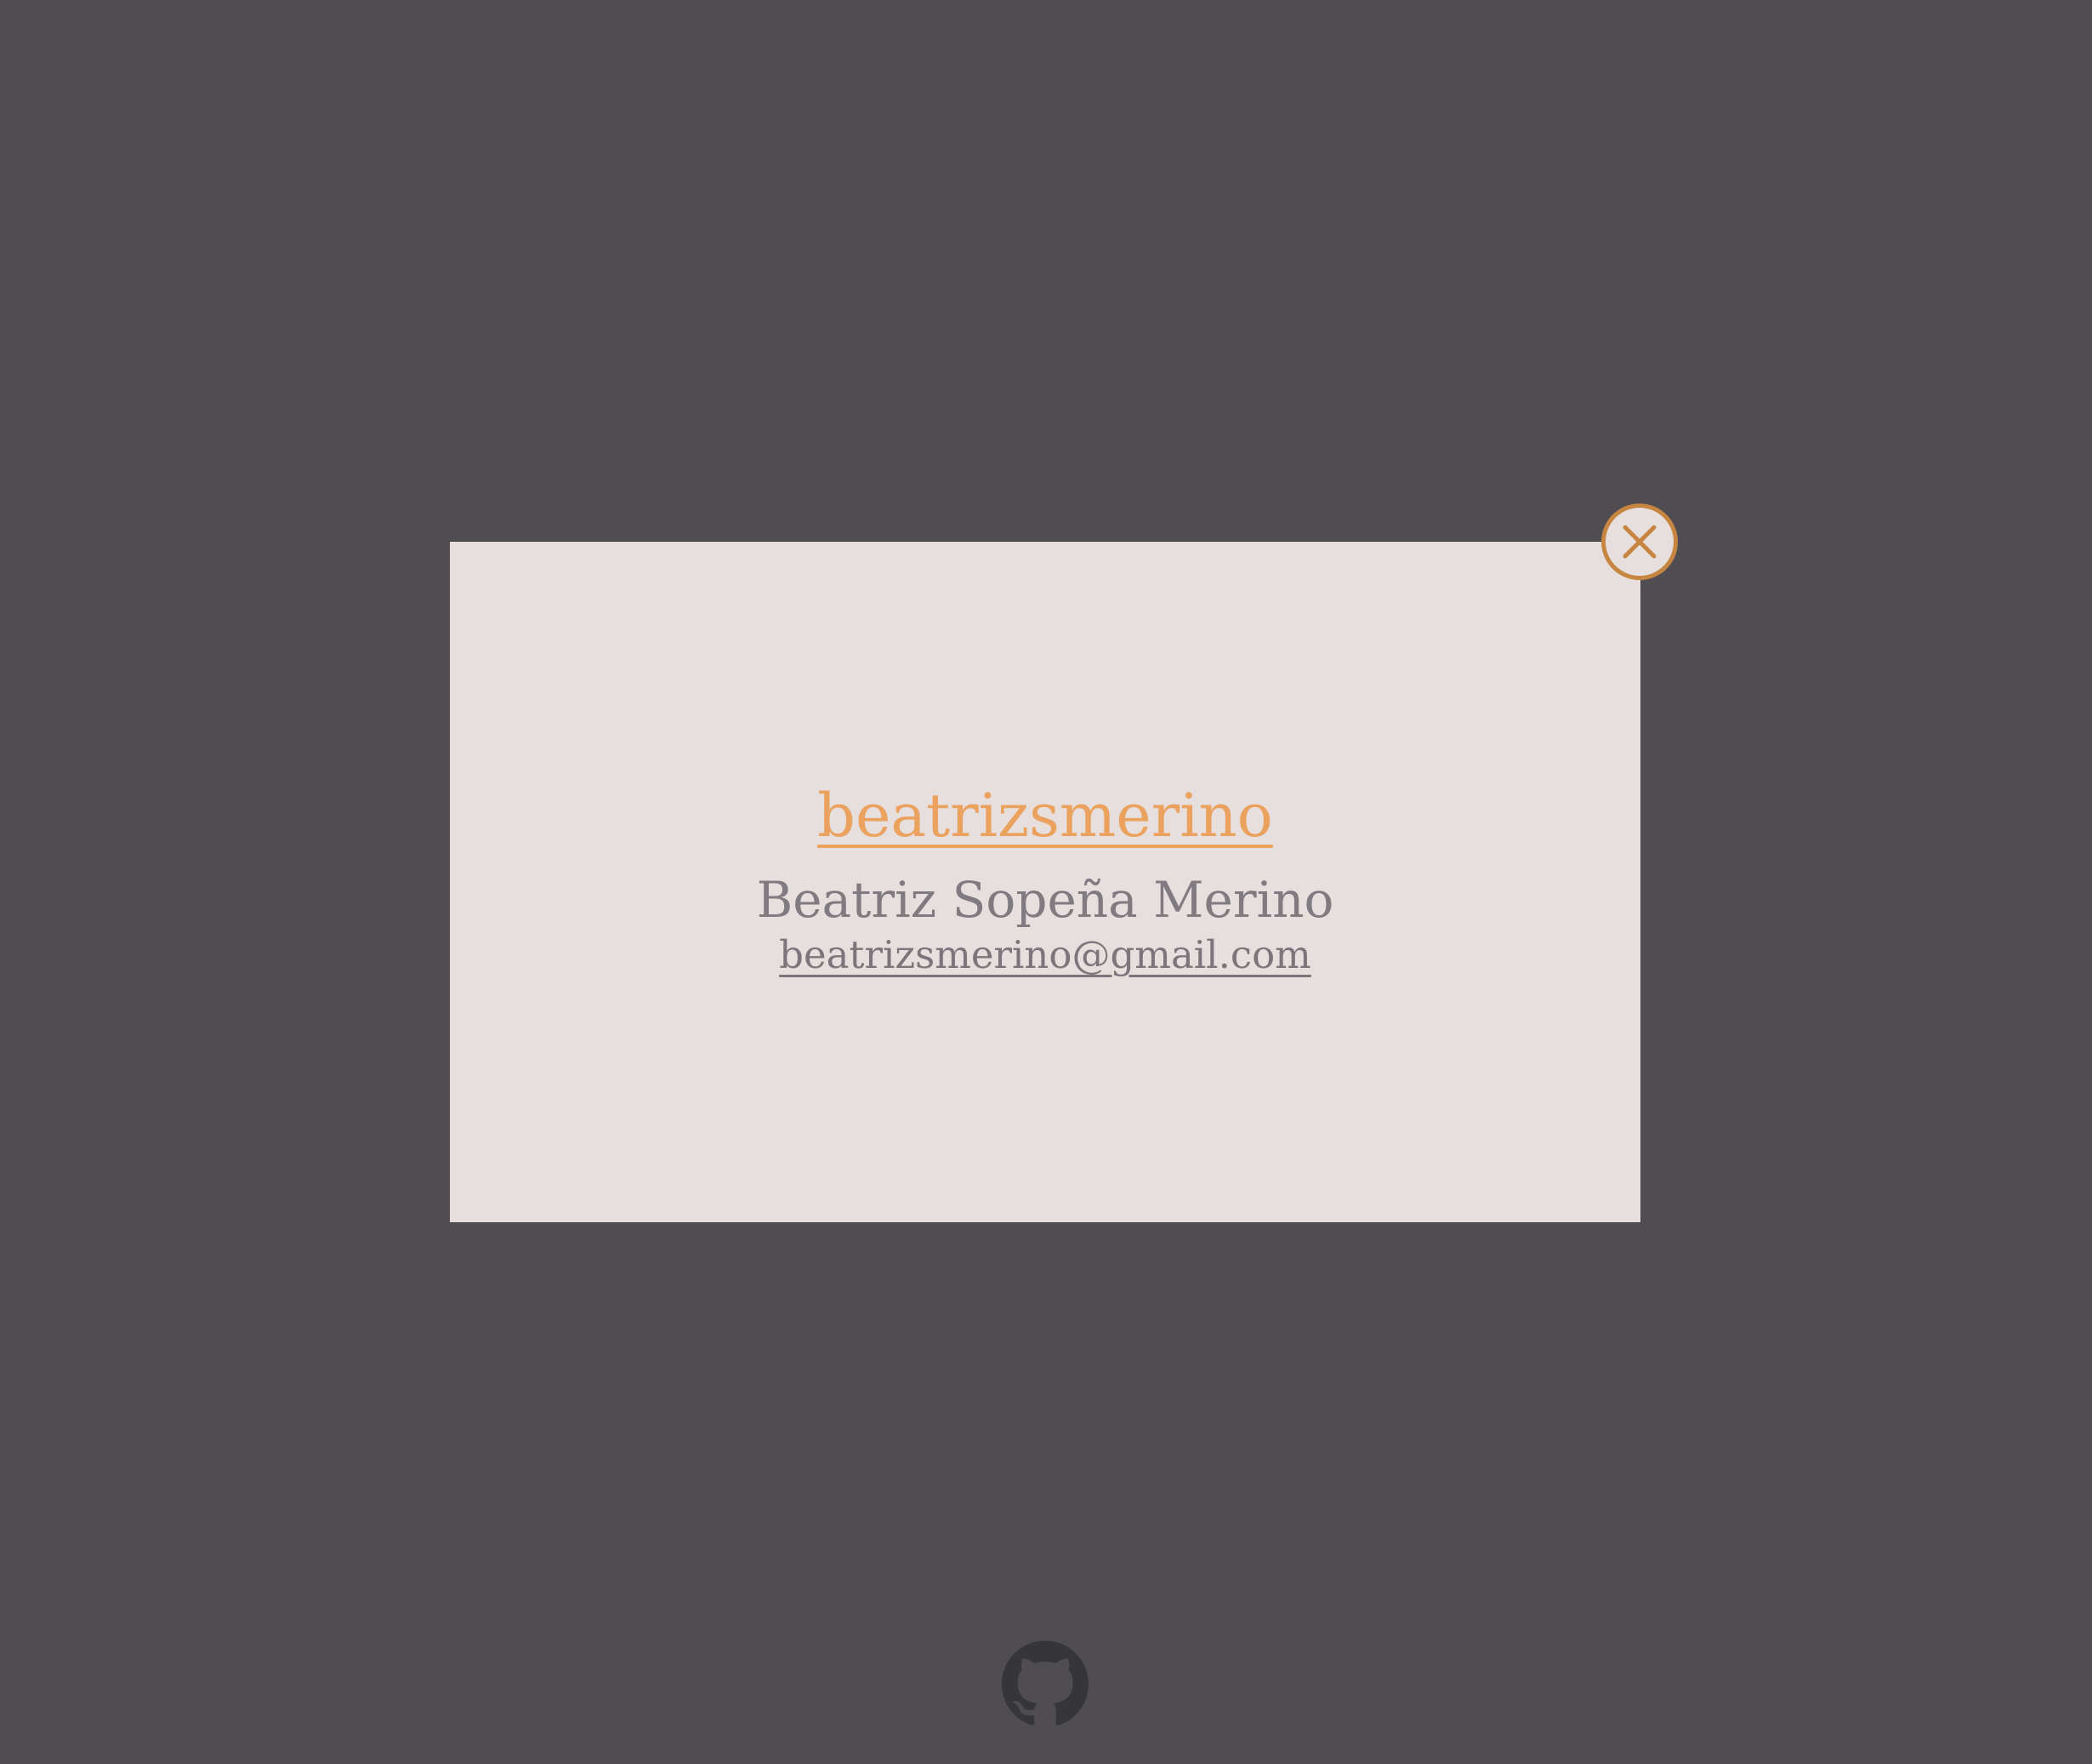 This screenshot has height=1764, width=2092. What do you see at coordinates (1045, 955) in the screenshot?
I see `email-link: beatrizsmerino@gmail.com` at bounding box center [1045, 955].